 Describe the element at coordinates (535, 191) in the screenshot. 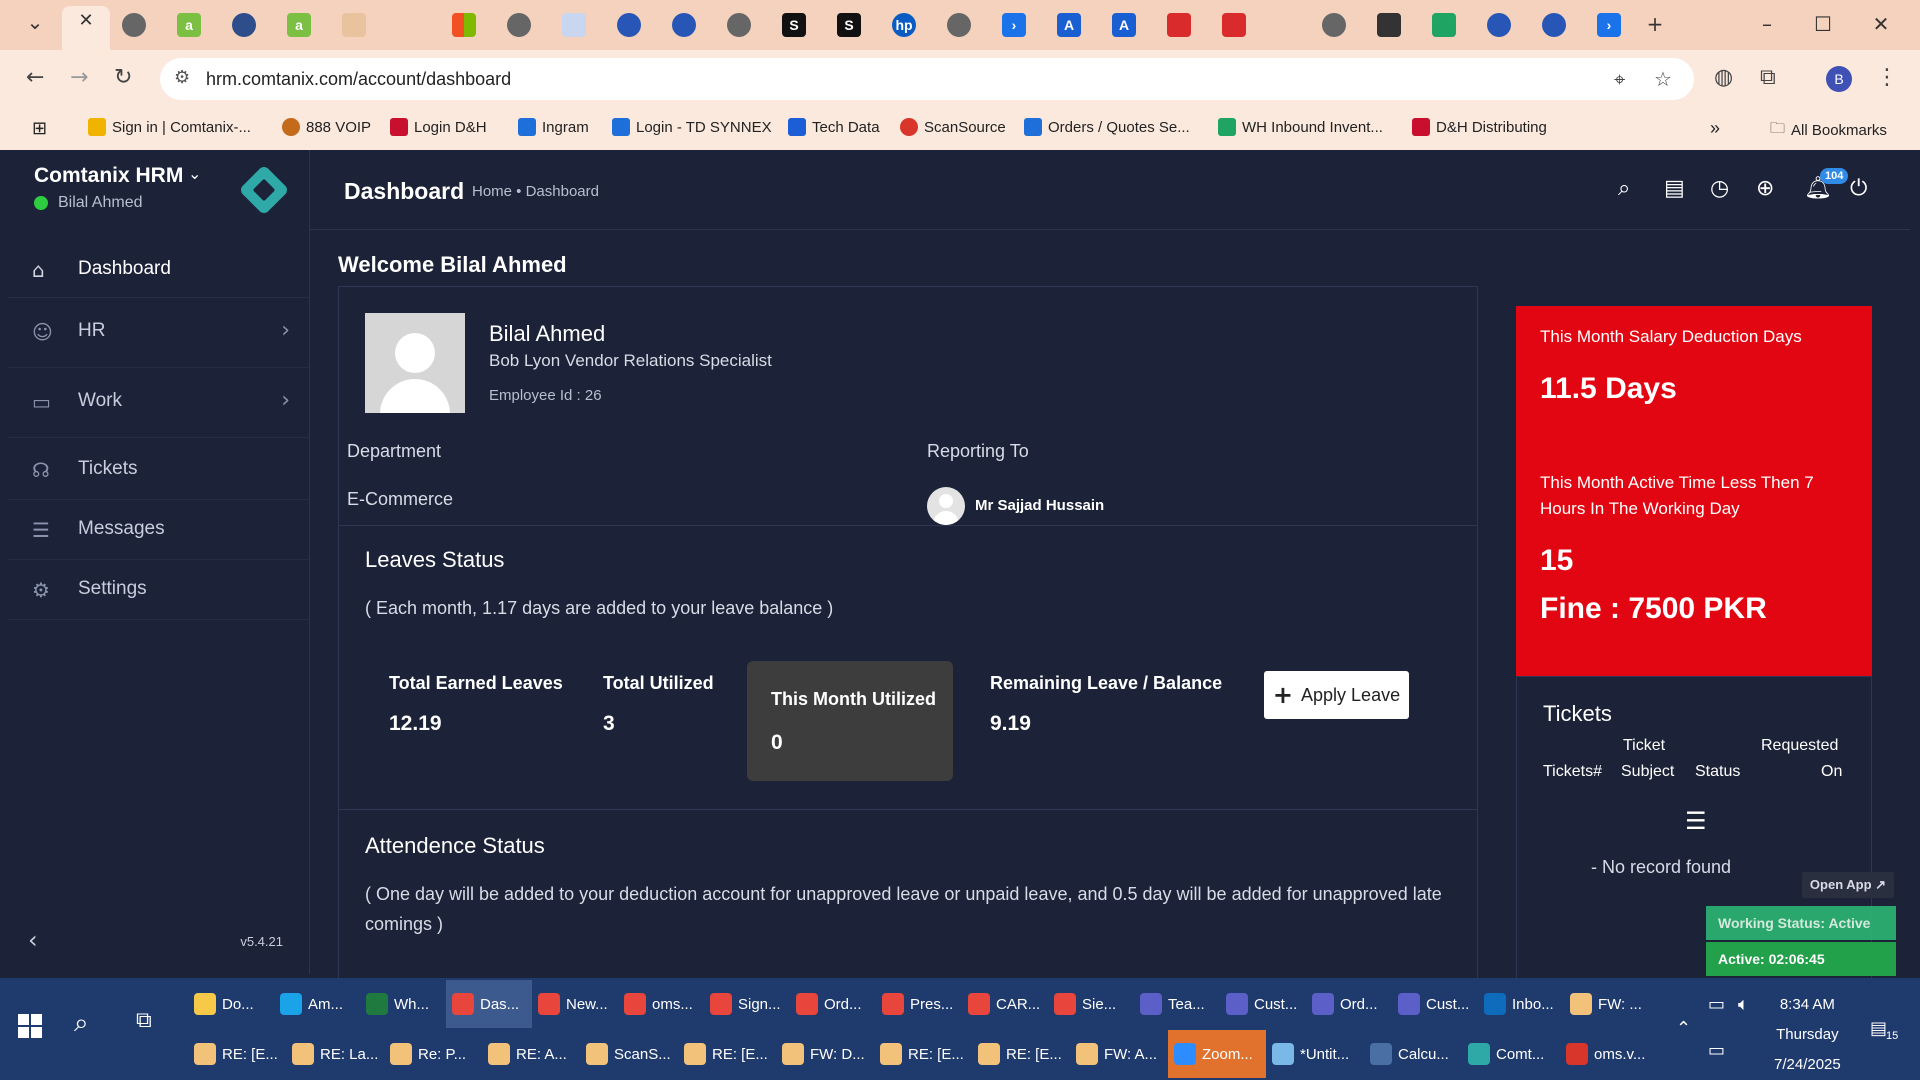

I see `breadcrumb: Home • Dashboard` at that location.